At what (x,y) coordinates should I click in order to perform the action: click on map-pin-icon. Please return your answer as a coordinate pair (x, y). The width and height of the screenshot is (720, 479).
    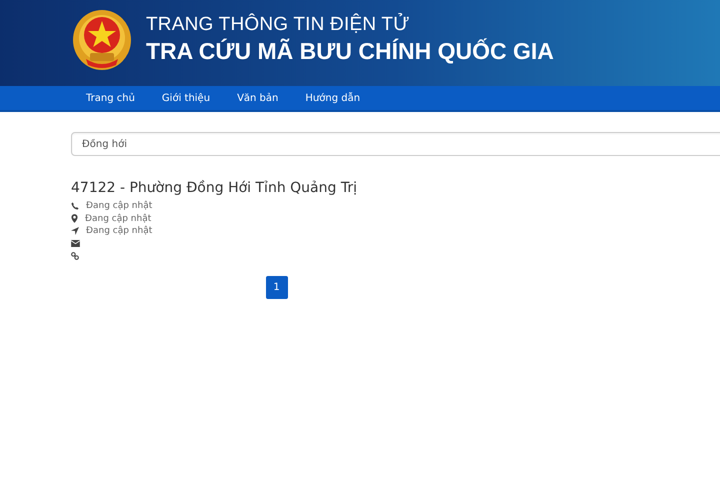
    Looking at the image, I should click on (74, 219).